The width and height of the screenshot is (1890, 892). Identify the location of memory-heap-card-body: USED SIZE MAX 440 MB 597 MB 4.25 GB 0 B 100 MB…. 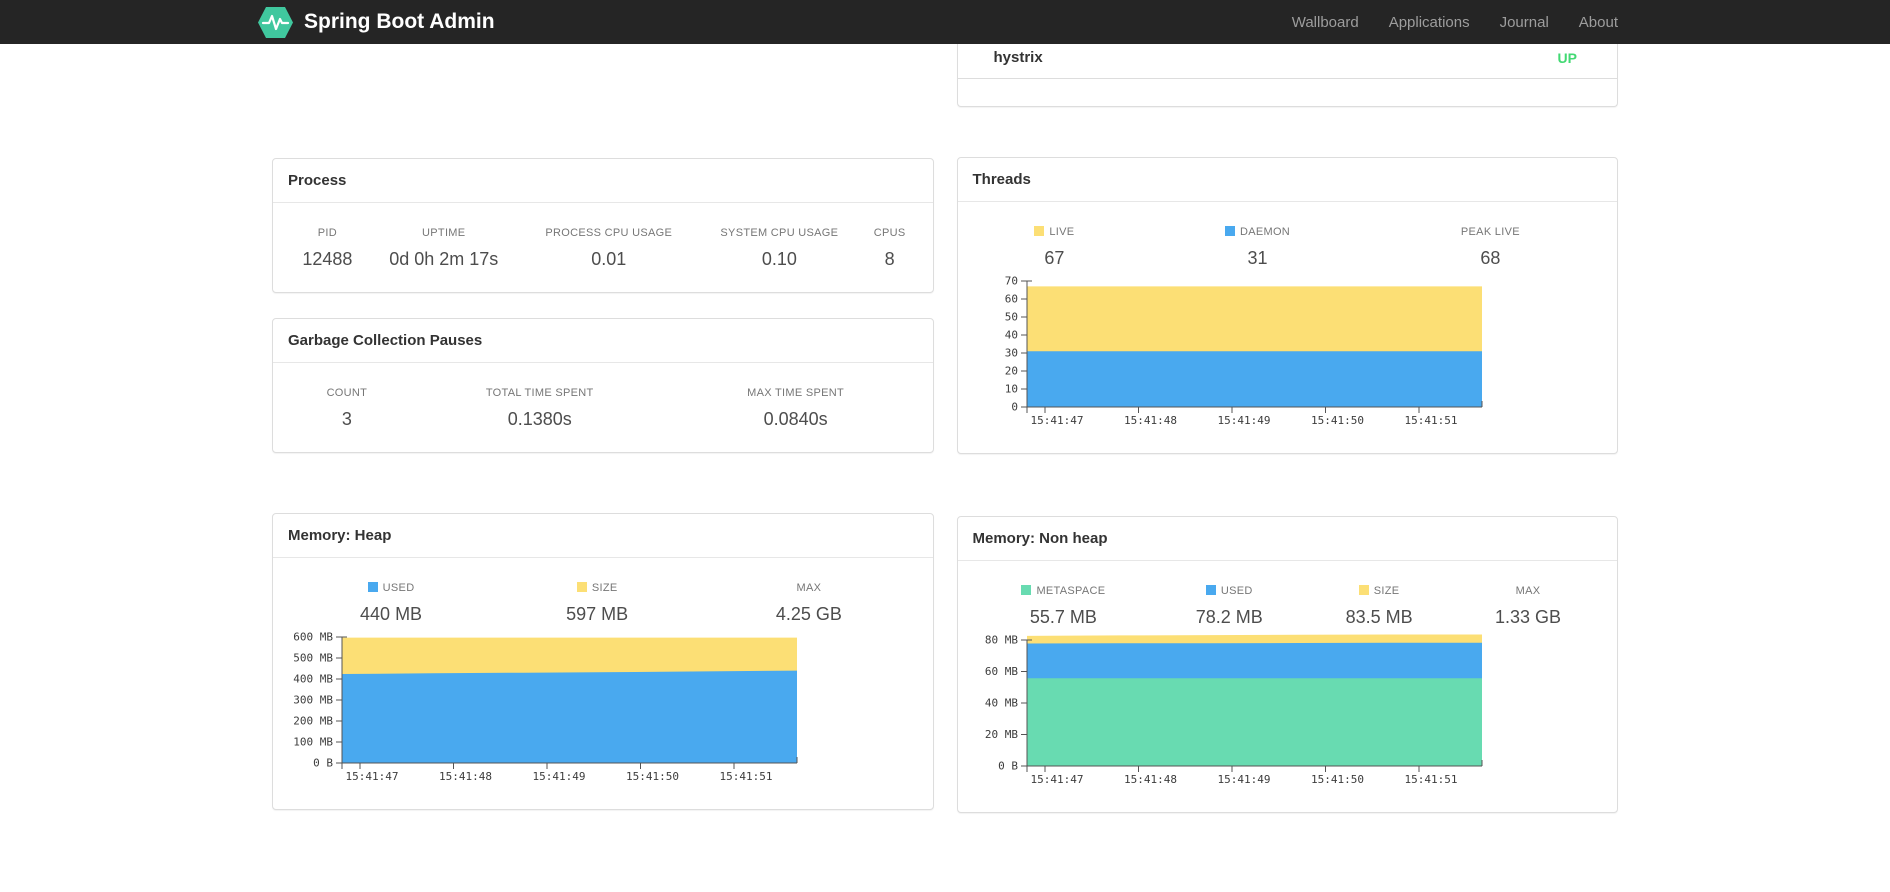
(603, 683).